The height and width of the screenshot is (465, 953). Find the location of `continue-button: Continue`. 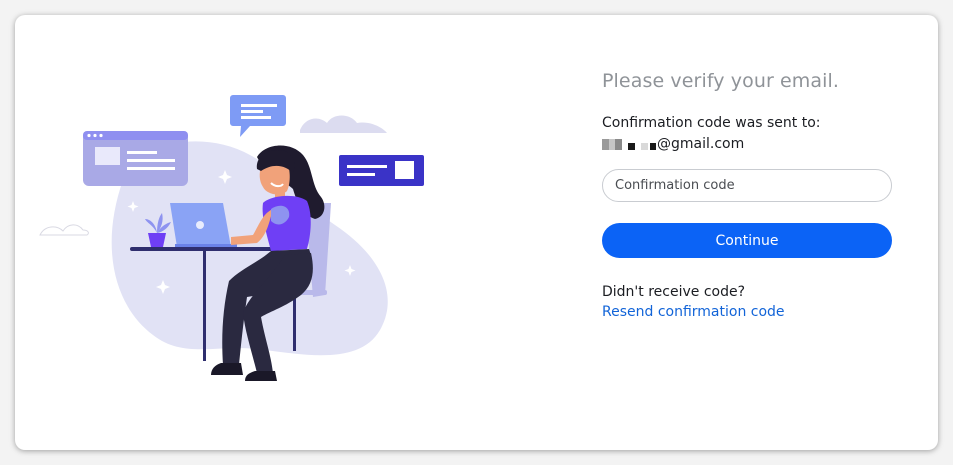

continue-button: Continue is located at coordinates (747, 240).